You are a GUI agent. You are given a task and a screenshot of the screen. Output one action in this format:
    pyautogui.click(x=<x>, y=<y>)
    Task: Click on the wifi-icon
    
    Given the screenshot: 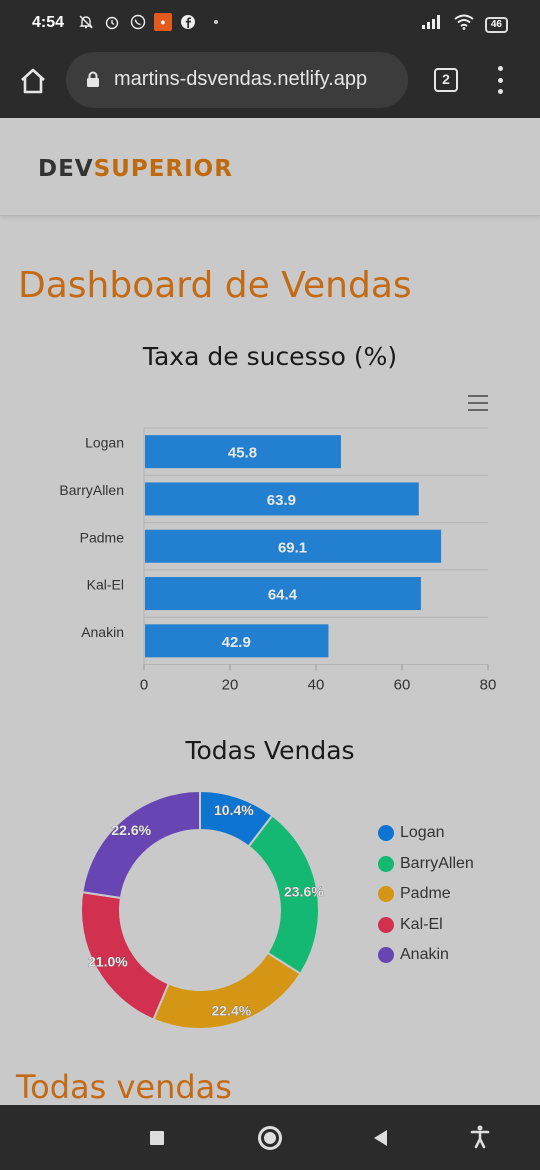 What is the action you would take?
    pyautogui.click(x=464, y=24)
    